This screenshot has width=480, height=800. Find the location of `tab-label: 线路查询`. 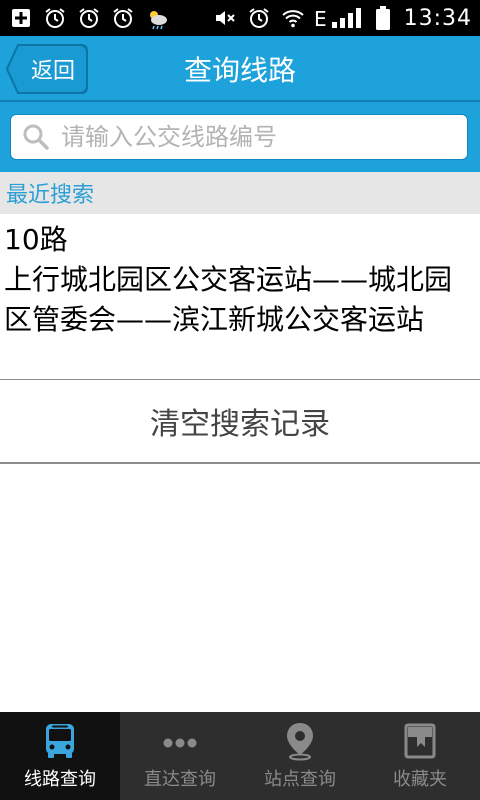

tab-label: 线路查询 is located at coordinates (60, 779).